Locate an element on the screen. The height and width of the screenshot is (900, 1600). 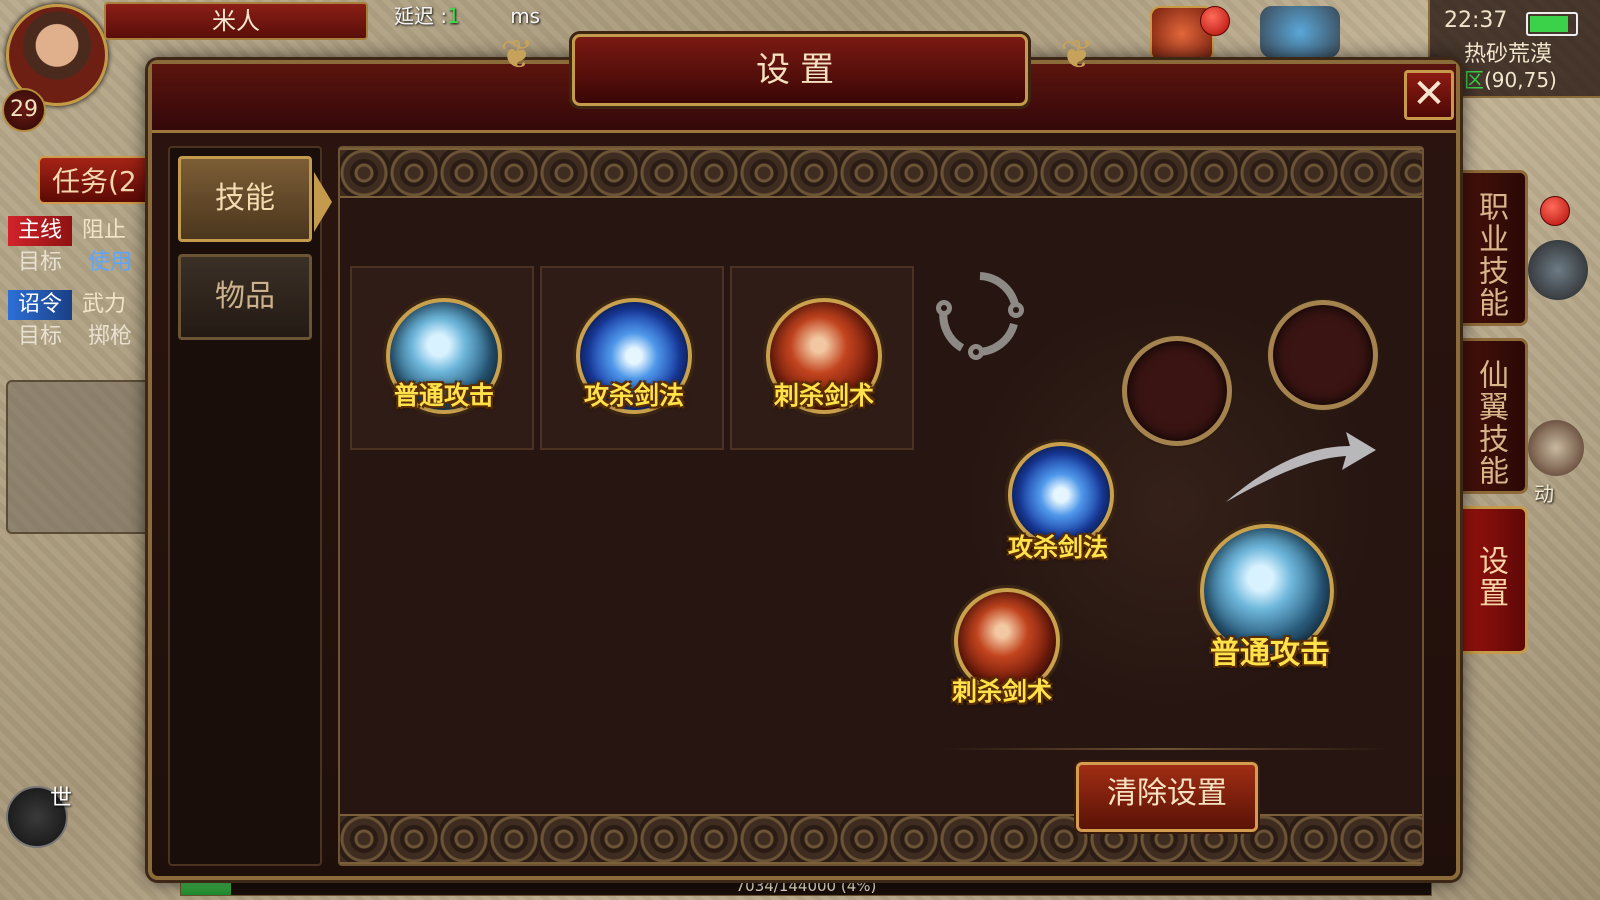
auto-icon is located at coordinates (1556, 448).